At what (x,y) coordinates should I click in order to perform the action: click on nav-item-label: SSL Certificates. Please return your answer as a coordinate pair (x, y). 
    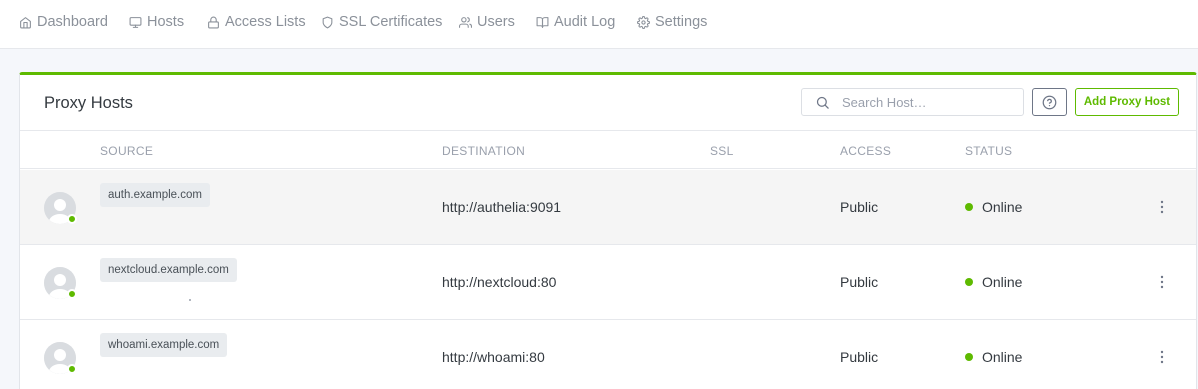
    Looking at the image, I should click on (391, 22).